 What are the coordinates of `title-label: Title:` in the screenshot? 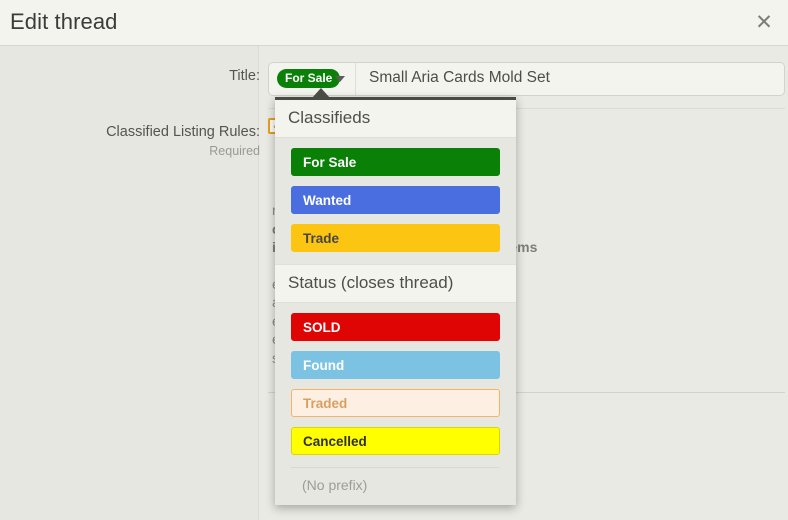 It's located at (244, 76).